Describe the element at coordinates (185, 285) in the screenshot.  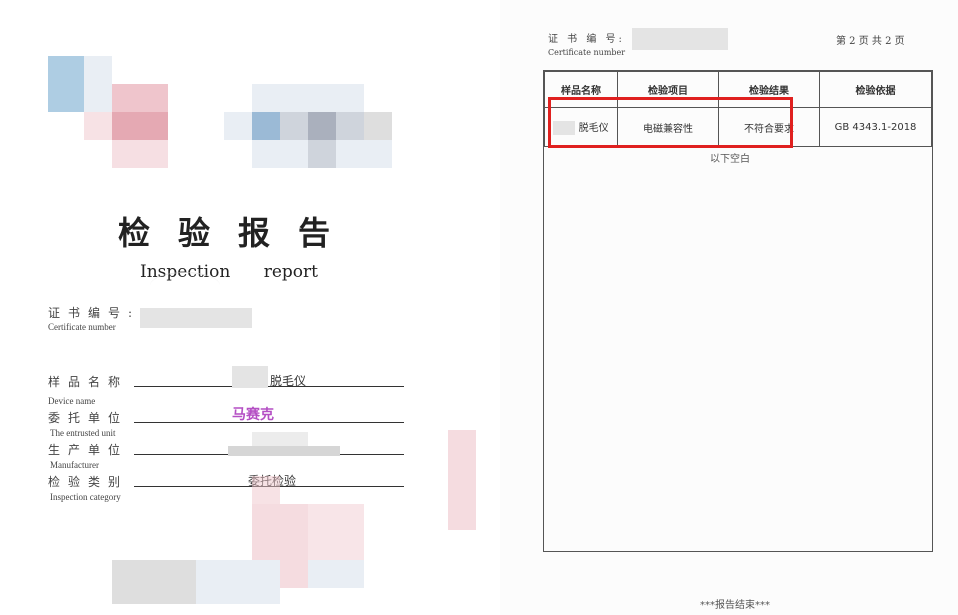
I see `faint-stamp-mark` at that location.